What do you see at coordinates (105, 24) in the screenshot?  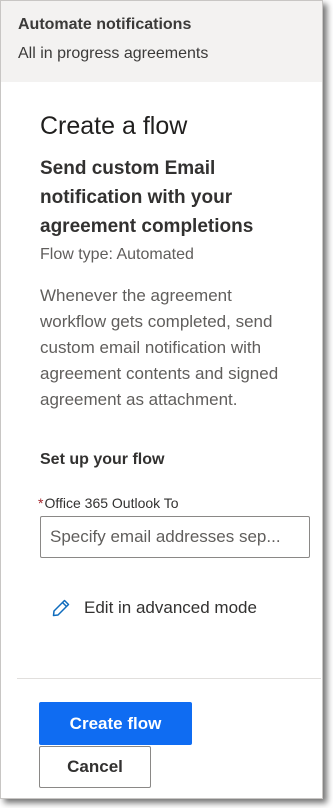 I see `header-title: Automate notifications` at bounding box center [105, 24].